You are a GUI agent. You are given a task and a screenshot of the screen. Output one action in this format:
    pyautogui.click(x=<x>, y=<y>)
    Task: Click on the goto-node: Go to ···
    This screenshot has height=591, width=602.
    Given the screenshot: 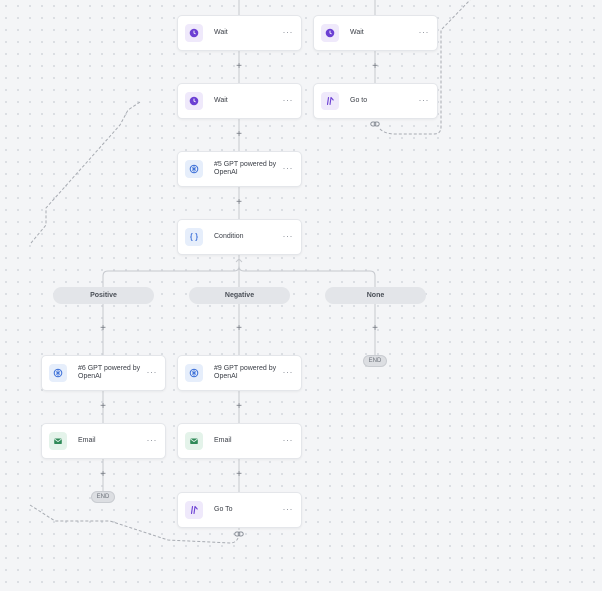 What is the action you would take?
    pyautogui.click(x=375, y=101)
    